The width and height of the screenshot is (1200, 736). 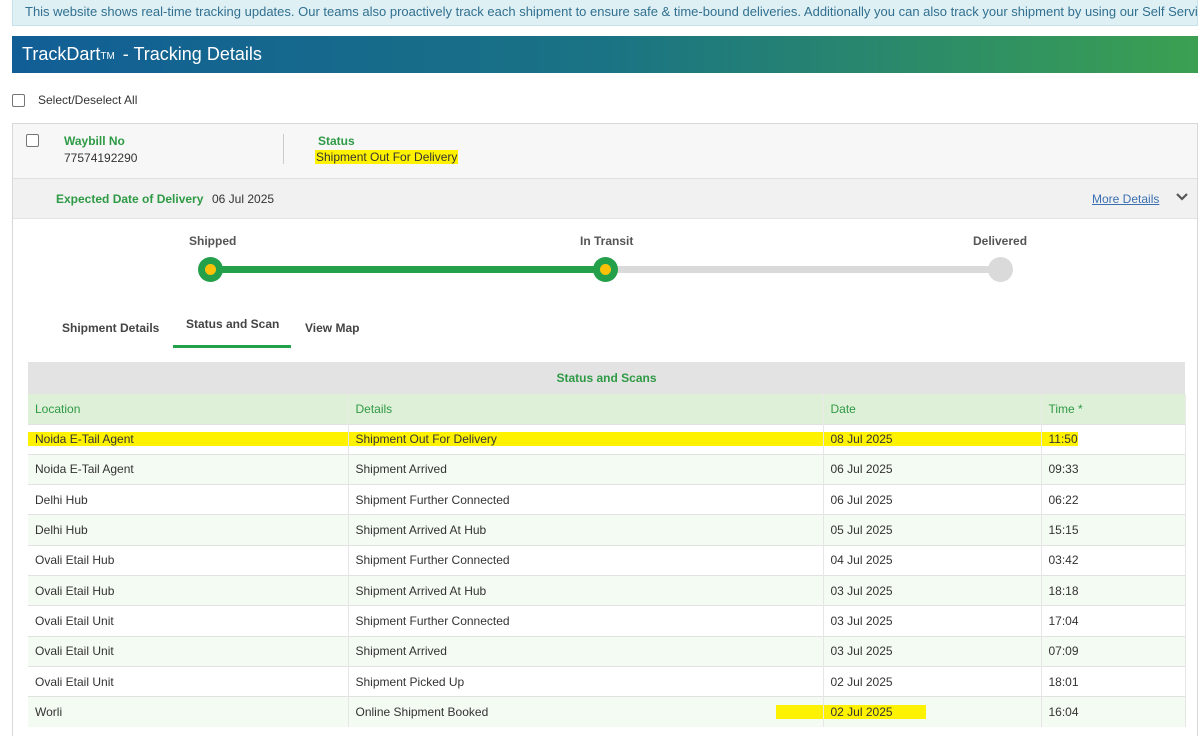 What do you see at coordinates (232, 346) in the screenshot?
I see `active-tab-indicator` at bounding box center [232, 346].